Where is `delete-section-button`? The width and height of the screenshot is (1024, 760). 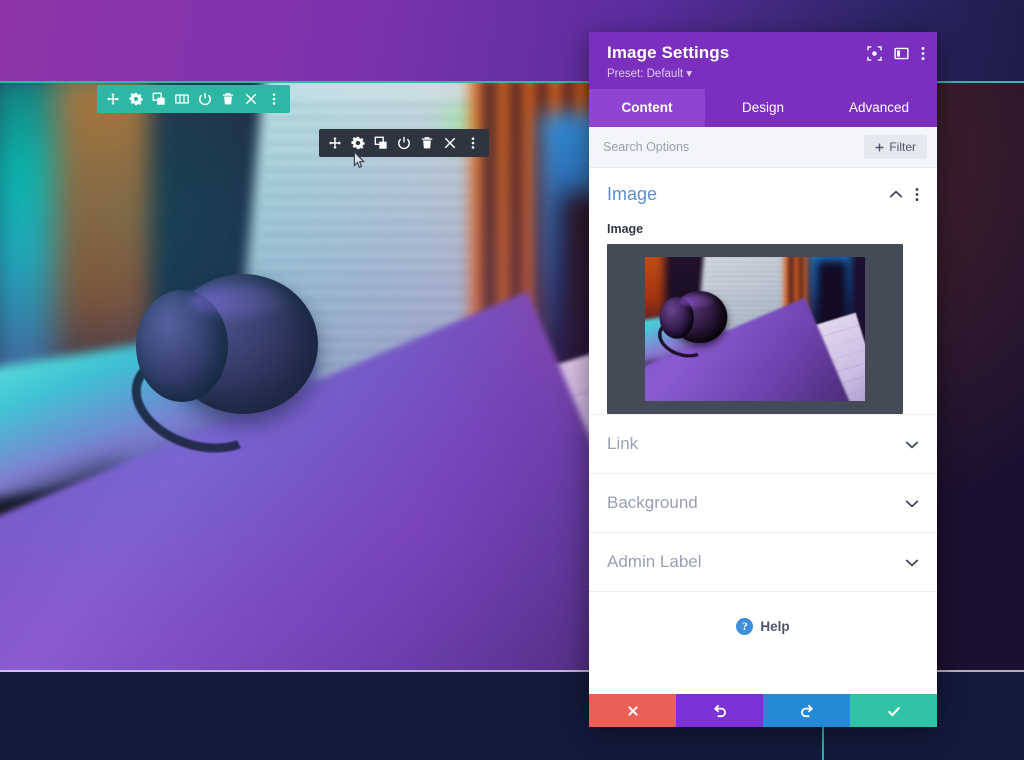 delete-section-button is located at coordinates (228, 99).